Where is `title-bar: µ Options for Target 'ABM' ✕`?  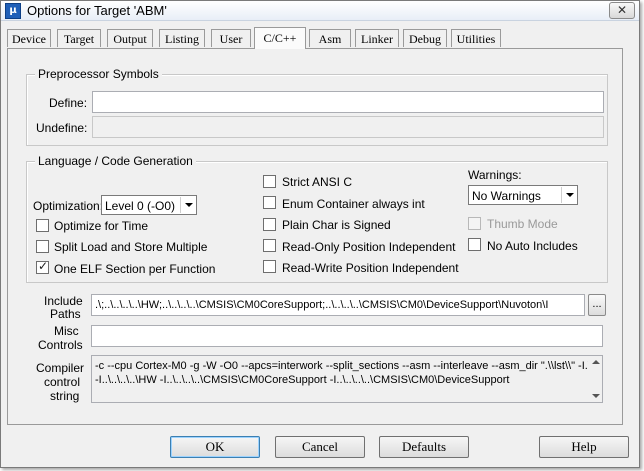
title-bar: µ Options for Target 'ABM' ✕ is located at coordinates (320, 11).